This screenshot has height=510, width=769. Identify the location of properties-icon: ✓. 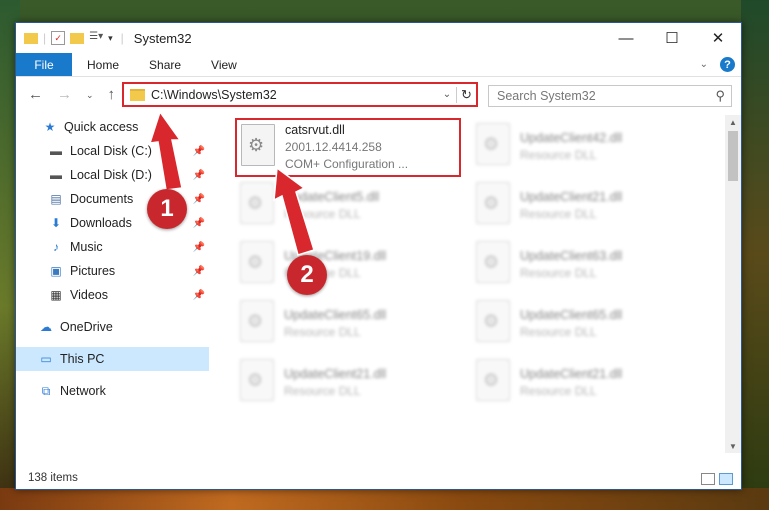
(58, 38).